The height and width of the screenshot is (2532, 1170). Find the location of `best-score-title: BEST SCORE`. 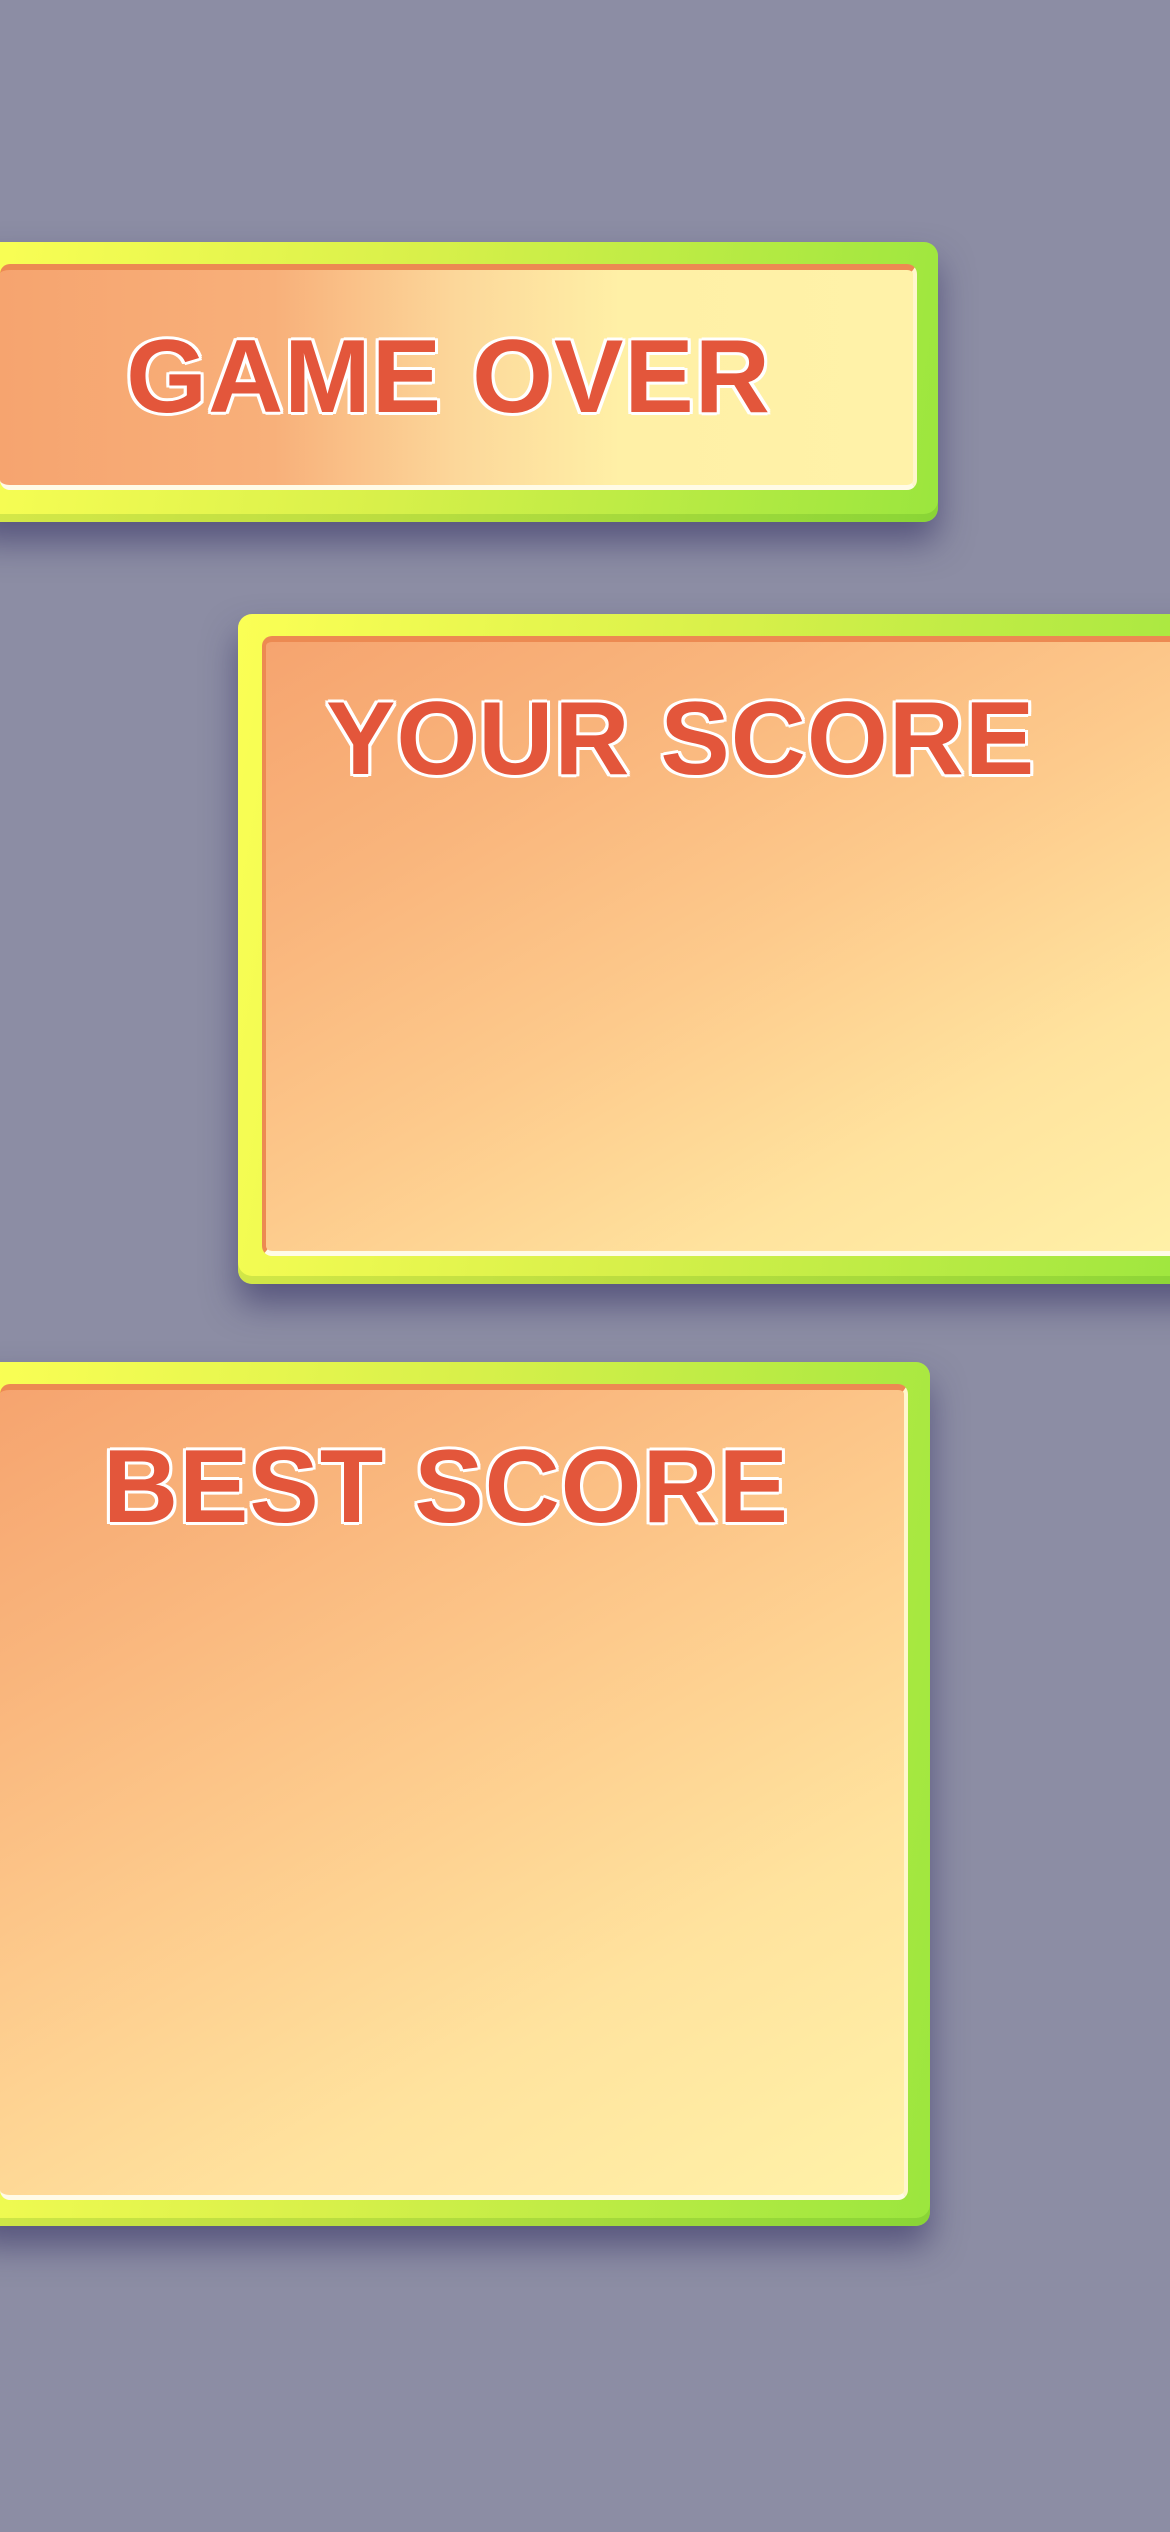

best-score-title: BEST SCORE is located at coordinates (446, 1487).